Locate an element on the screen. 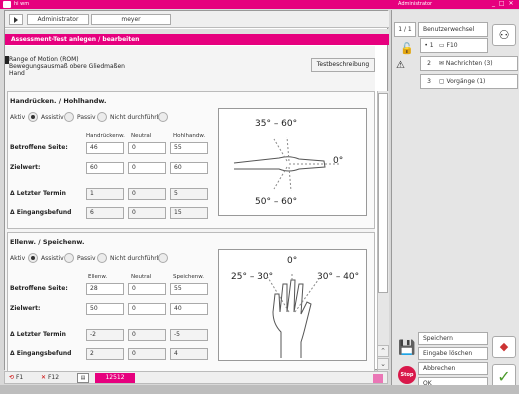 This screenshot has width=519, height=394. f12-button: ✕ F12 is located at coordinates (57, 378).